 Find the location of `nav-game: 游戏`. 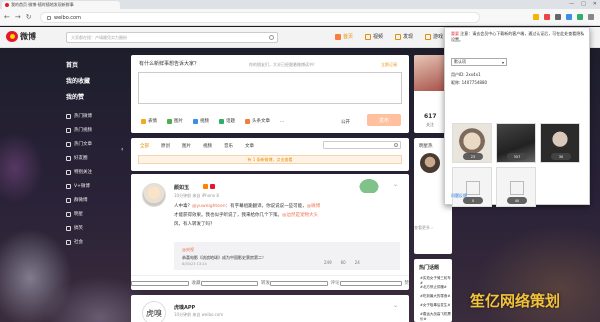

nav-game: 游戏 is located at coordinates (434, 36).